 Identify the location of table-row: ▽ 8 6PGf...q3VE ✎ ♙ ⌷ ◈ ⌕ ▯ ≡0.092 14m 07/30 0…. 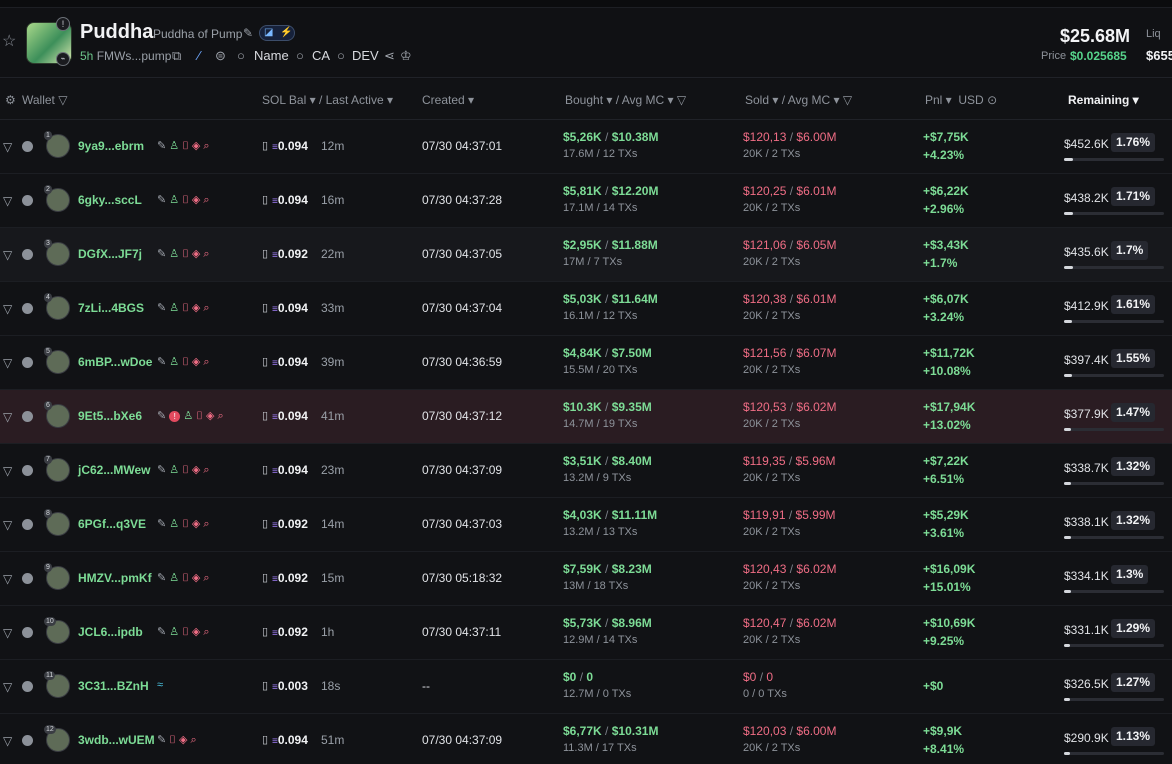
(586, 525).